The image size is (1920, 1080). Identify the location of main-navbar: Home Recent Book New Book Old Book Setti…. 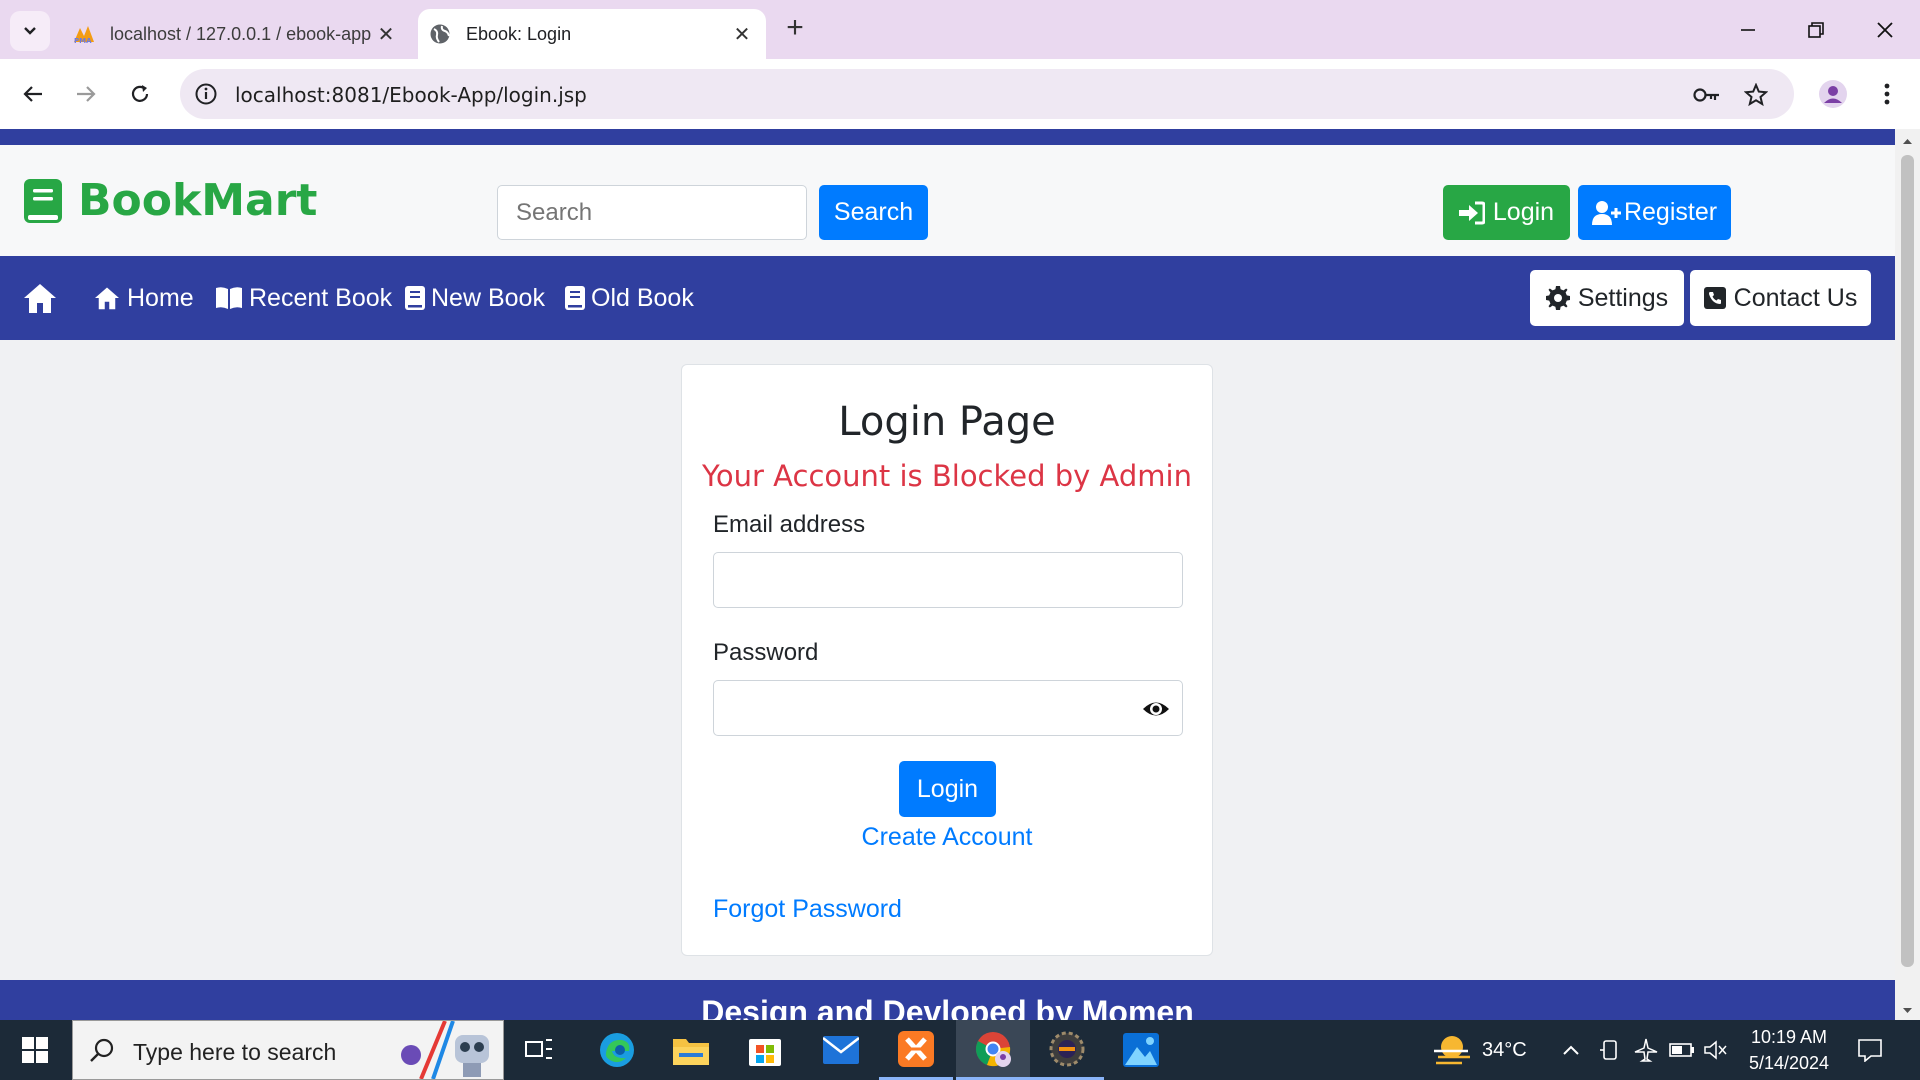
(947, 298).